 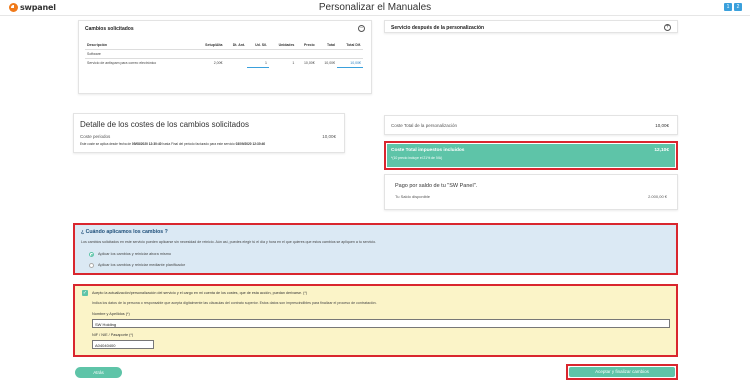 What do you see at coordinates (98, 372) in the screenshot?
I see `back-button: Atrás` at bounding box center [98, 372].